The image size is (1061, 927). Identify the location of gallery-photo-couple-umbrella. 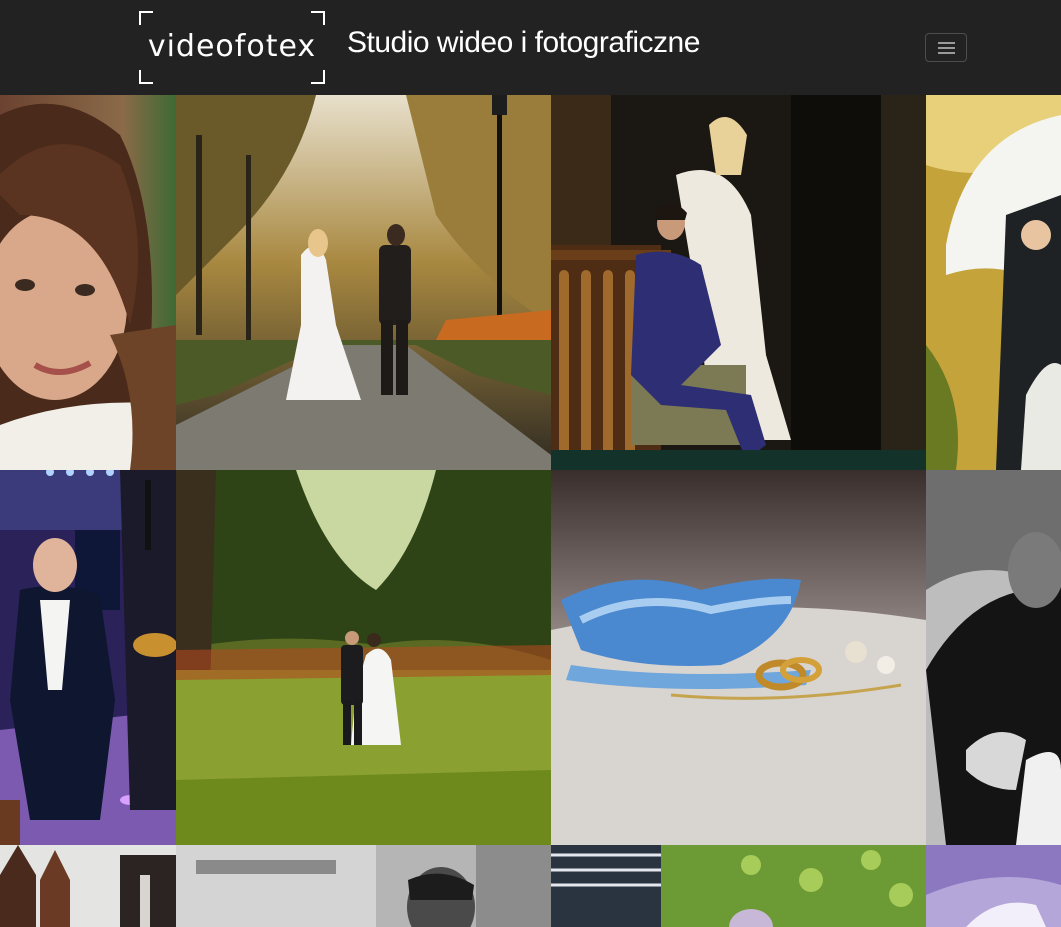
(993, 282).